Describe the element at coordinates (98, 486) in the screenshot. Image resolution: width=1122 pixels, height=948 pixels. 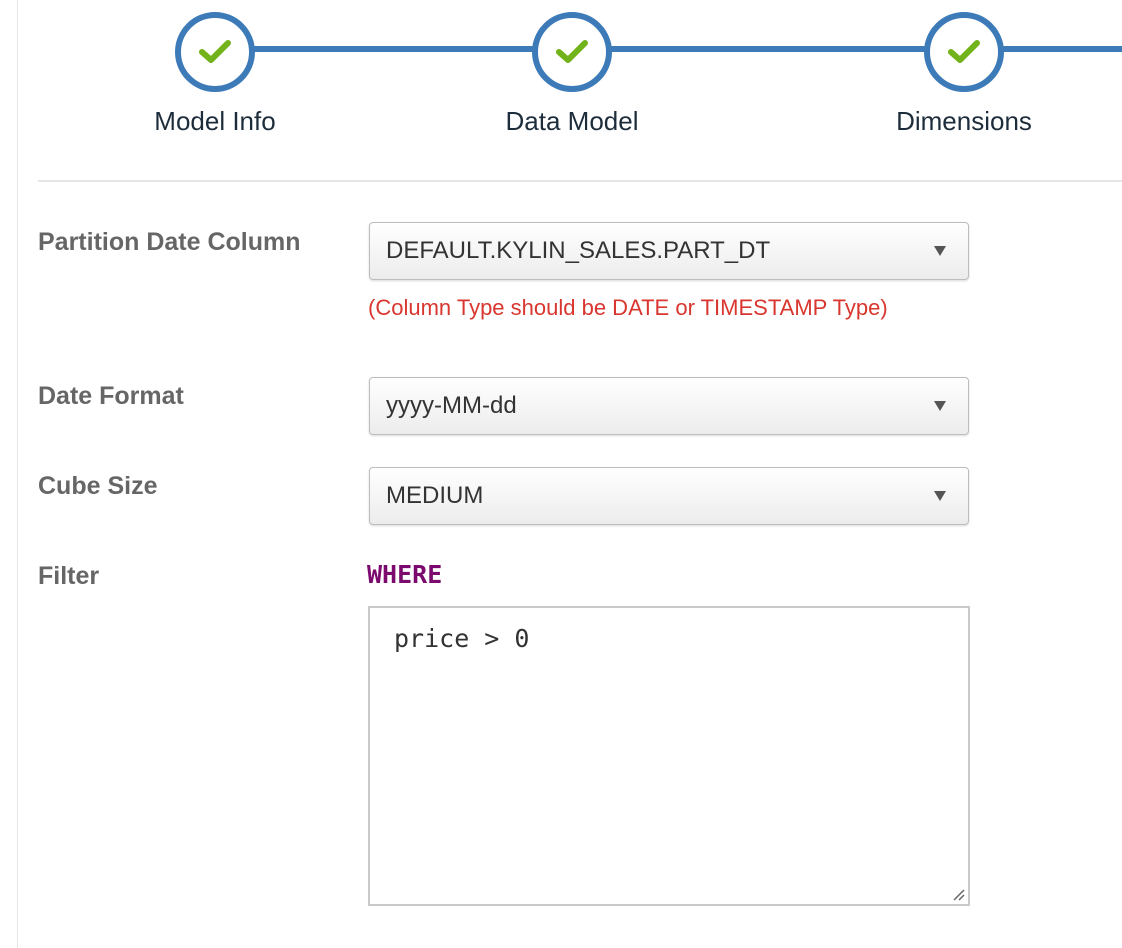
I see `cube-size-label: Cube Size` at that location.